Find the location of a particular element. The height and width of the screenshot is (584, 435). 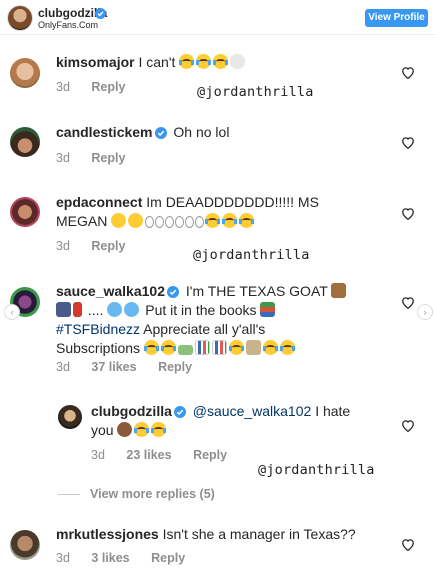

comment-text: Subscriptions is located at coordinates (98, 348).